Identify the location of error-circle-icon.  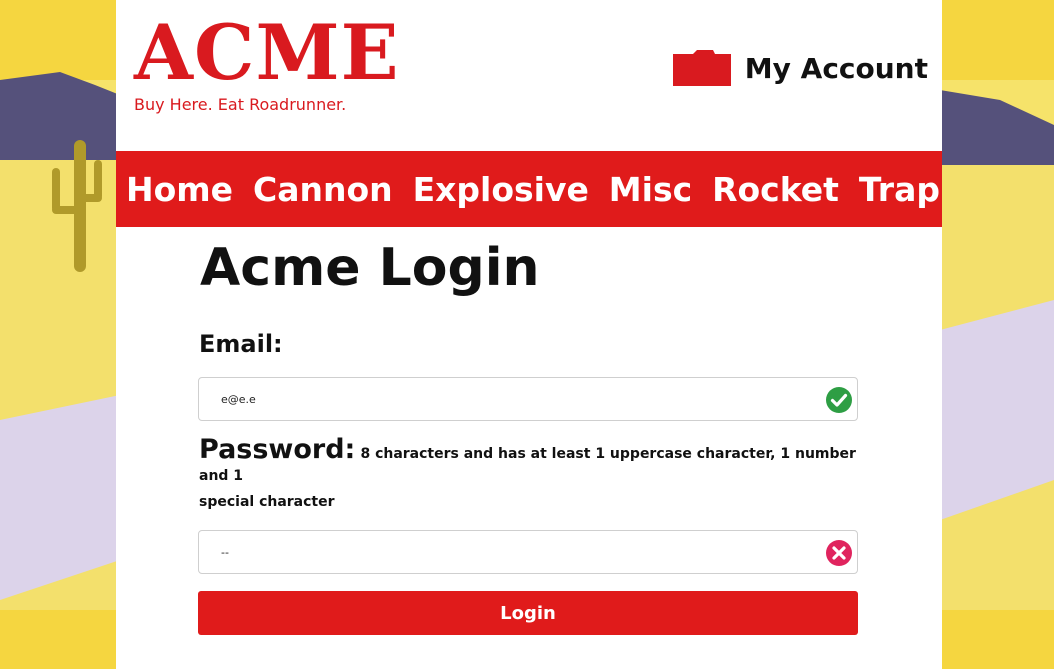
(839, 553).